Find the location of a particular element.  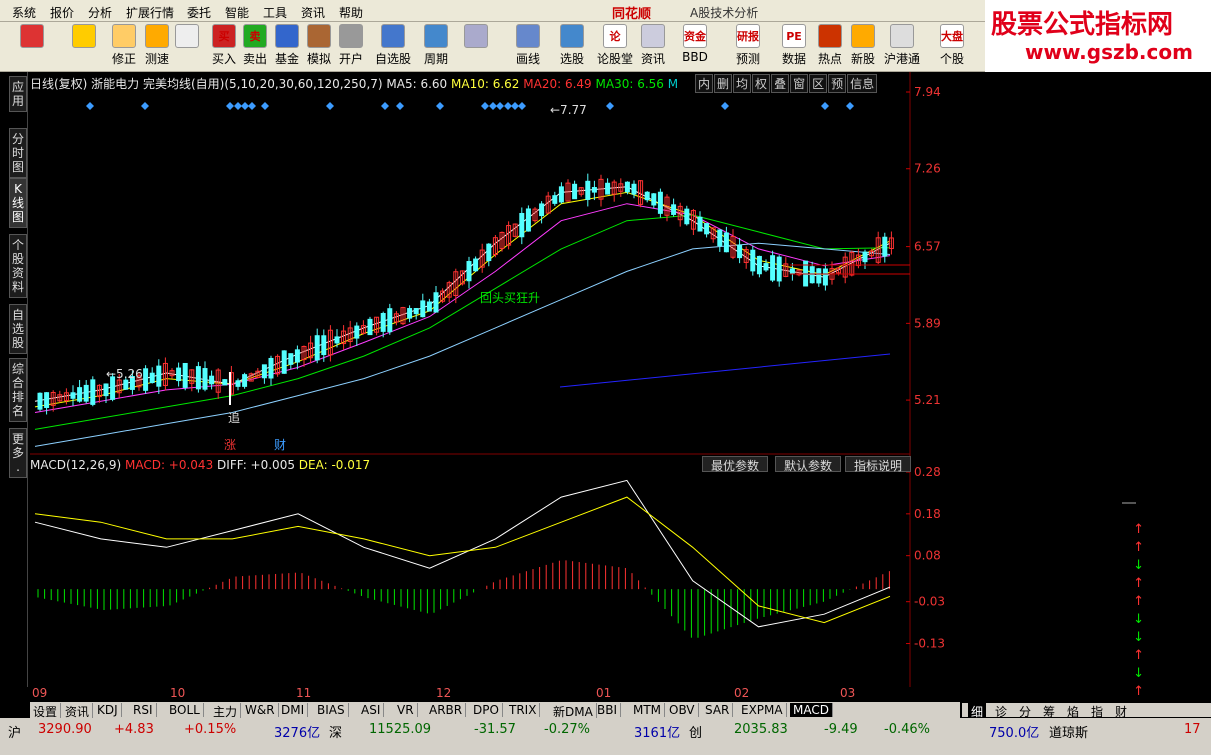

sz-pct: -0.27% is located at coordinates (567, 729).